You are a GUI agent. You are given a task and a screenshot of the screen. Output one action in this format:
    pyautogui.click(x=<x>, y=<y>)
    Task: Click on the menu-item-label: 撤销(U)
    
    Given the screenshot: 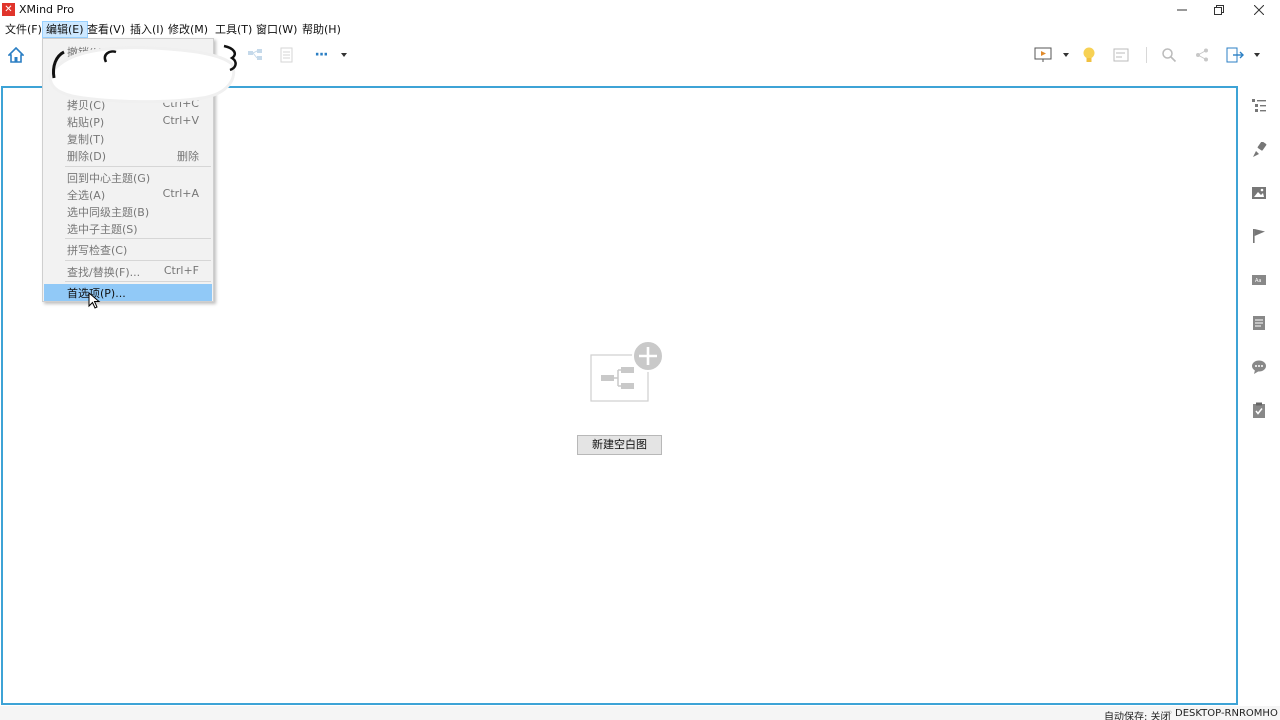 What is the action you would take?
    pyautogui.click(x=86, y=52)
    